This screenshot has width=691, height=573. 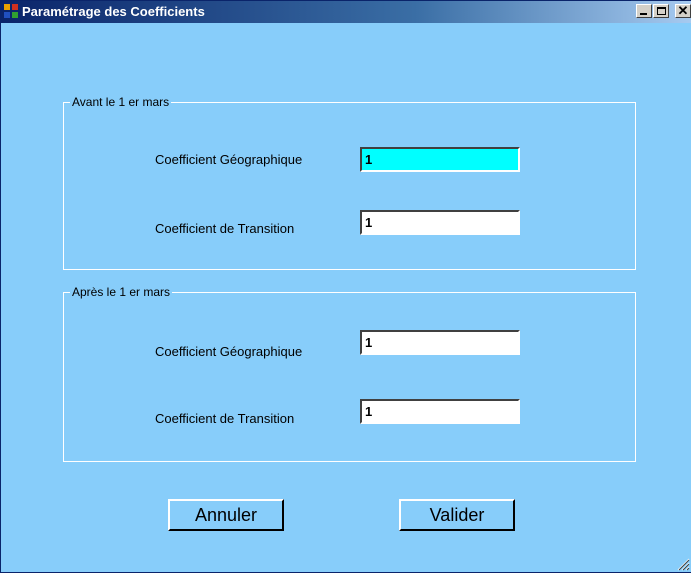 I want to click on minimize-icon, so click(x=643, y=14).